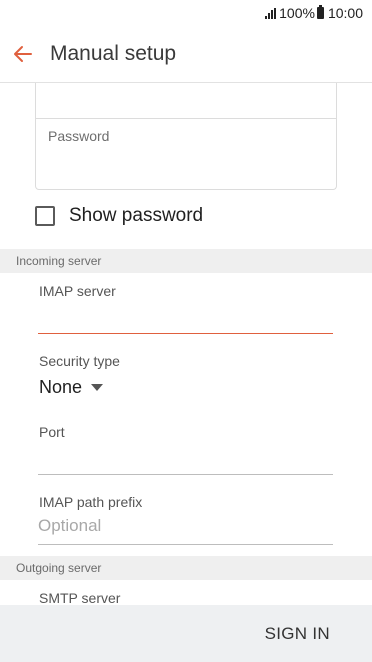  Describe the element at coordinates (186, 54) in the screenshot. I see `app-bar: Manual setup` at that location.